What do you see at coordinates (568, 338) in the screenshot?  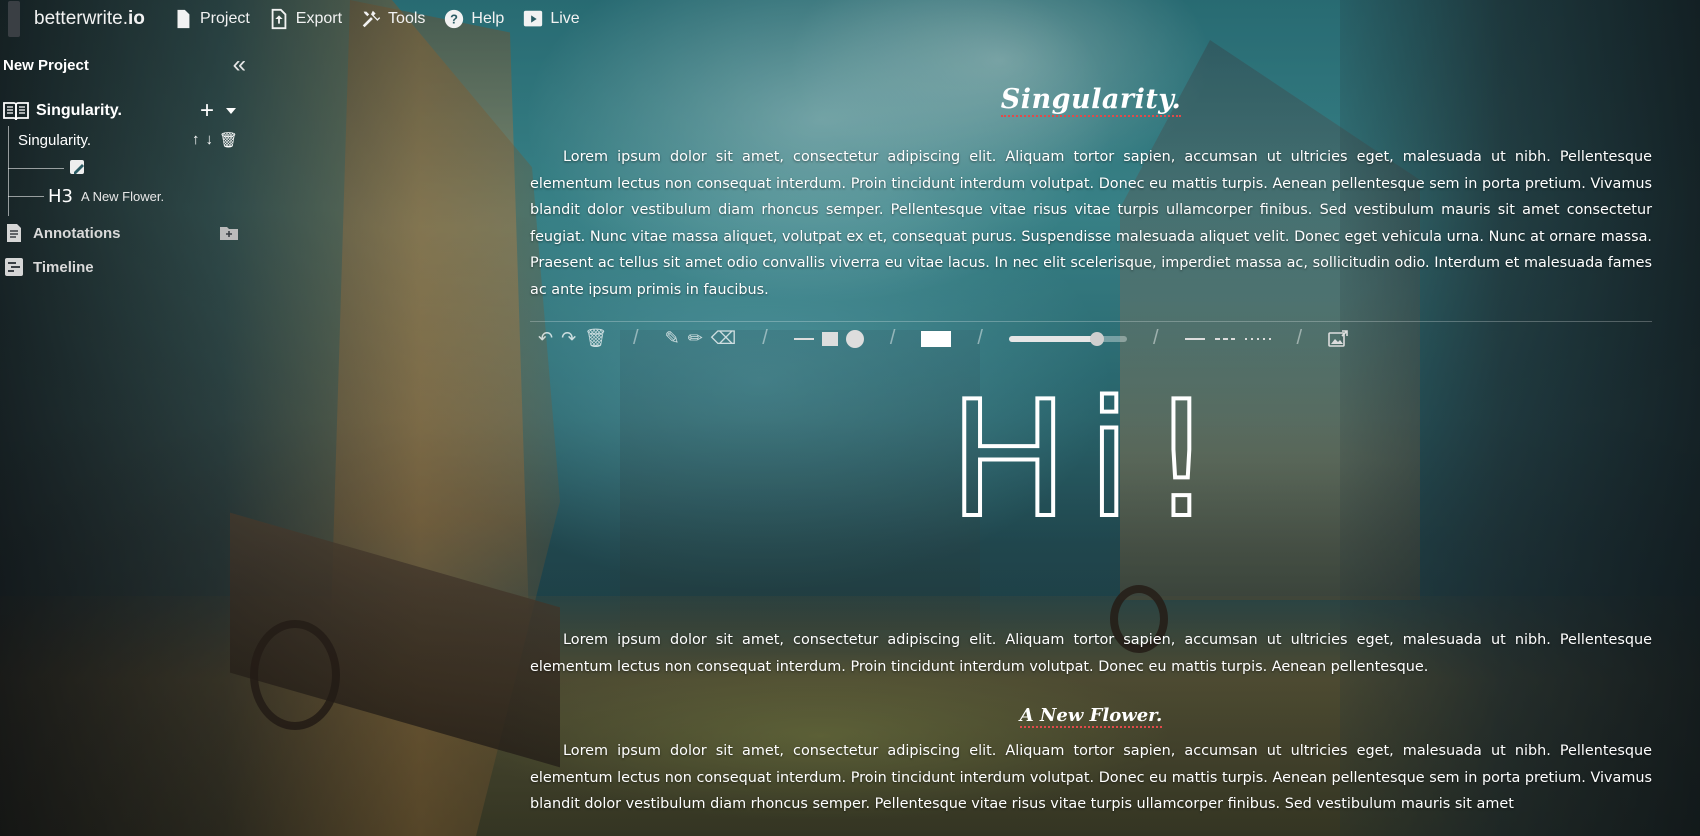 I see `redo-icon: ↷` at bounding box center [568, 338].